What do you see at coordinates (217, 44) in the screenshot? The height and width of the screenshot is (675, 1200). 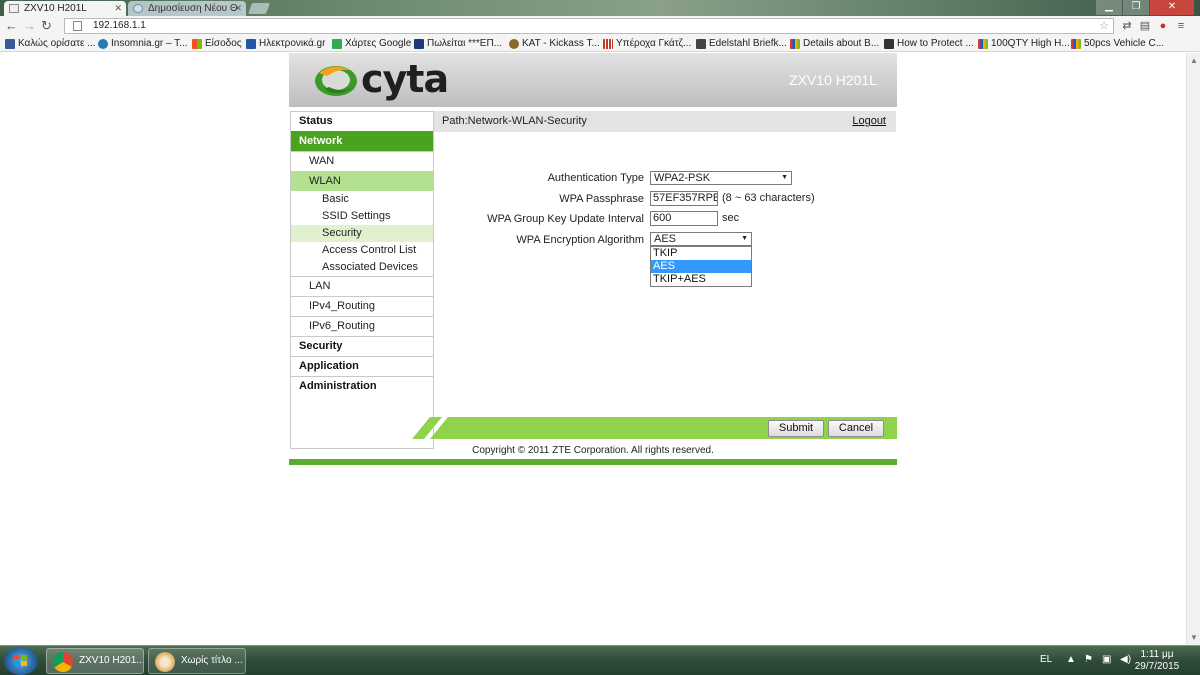 I see `bookmark-item: Είσοδος` at bounding box center [217, 44].